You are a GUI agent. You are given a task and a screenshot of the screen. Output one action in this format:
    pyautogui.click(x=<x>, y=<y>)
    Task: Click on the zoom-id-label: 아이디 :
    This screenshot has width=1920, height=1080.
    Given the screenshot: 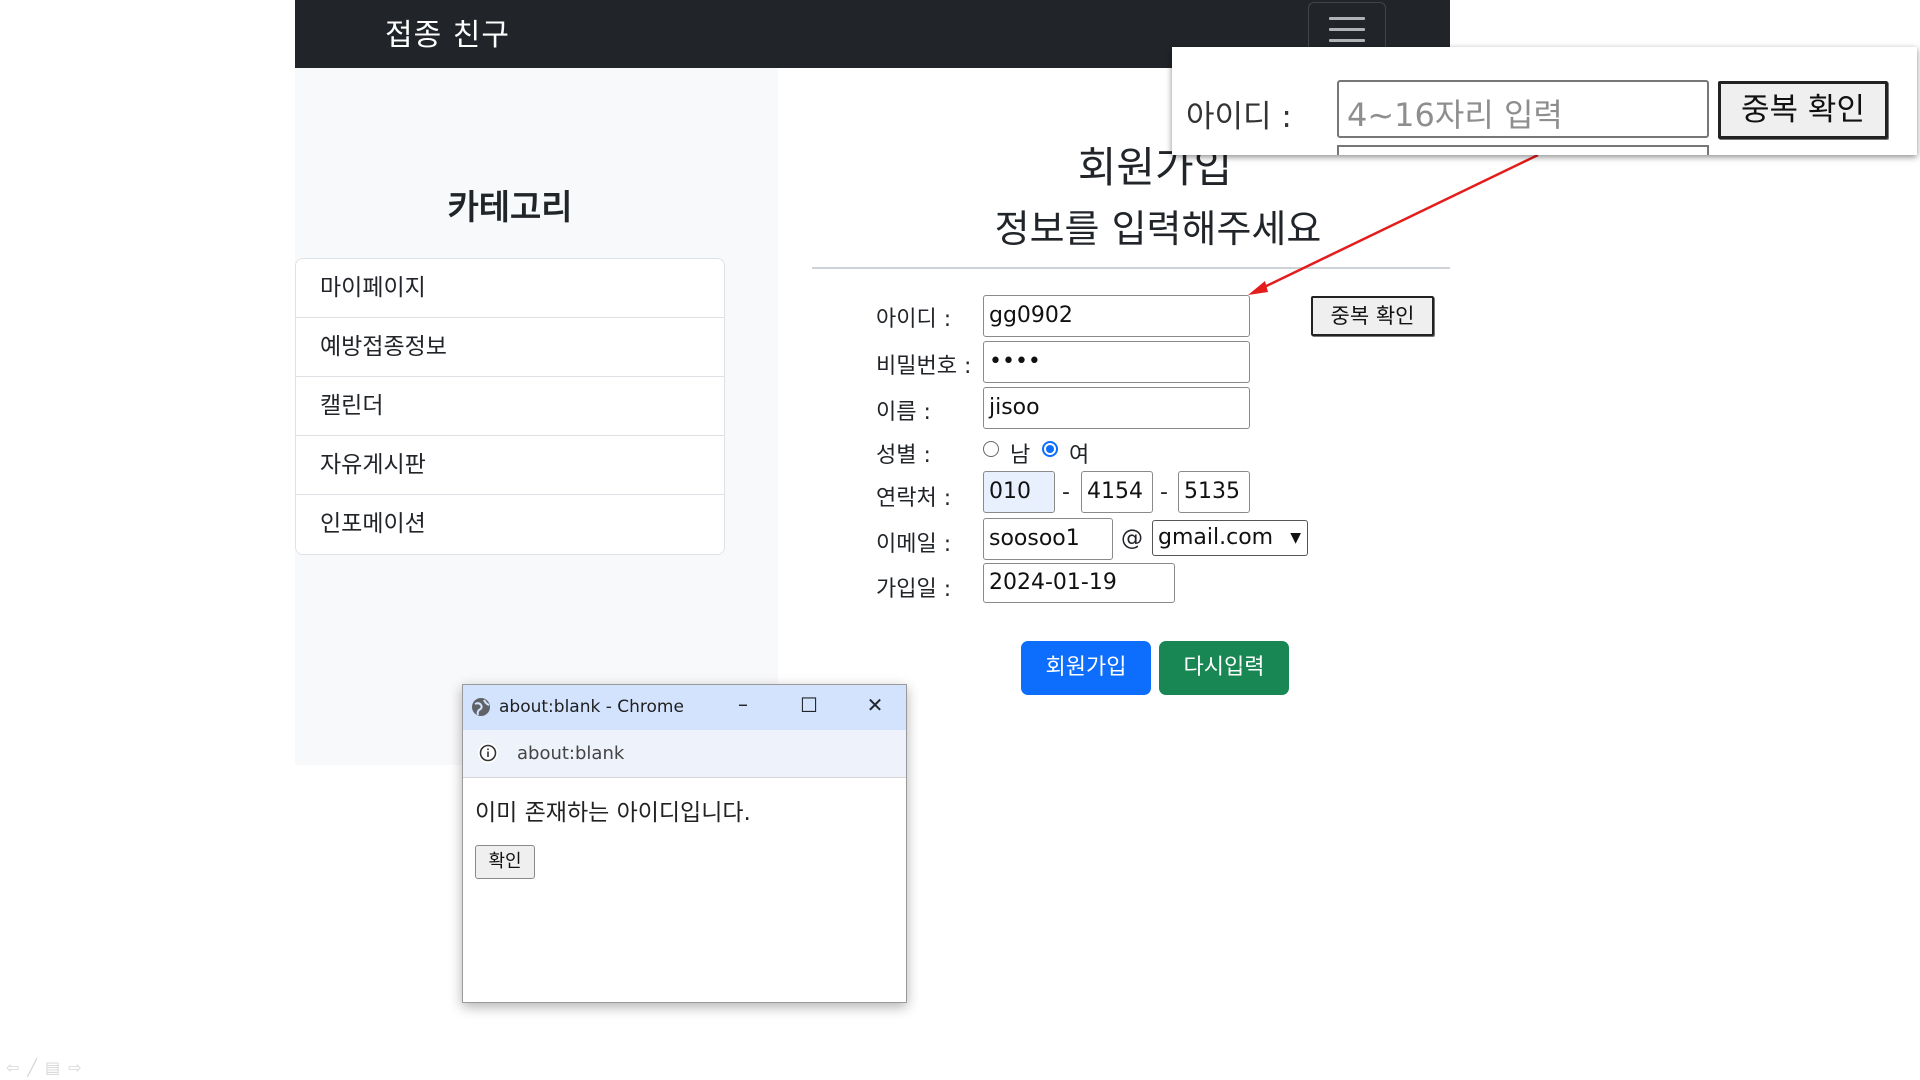 What is the action you would take?
    pyautogui.click(x=1239, y=117)
    